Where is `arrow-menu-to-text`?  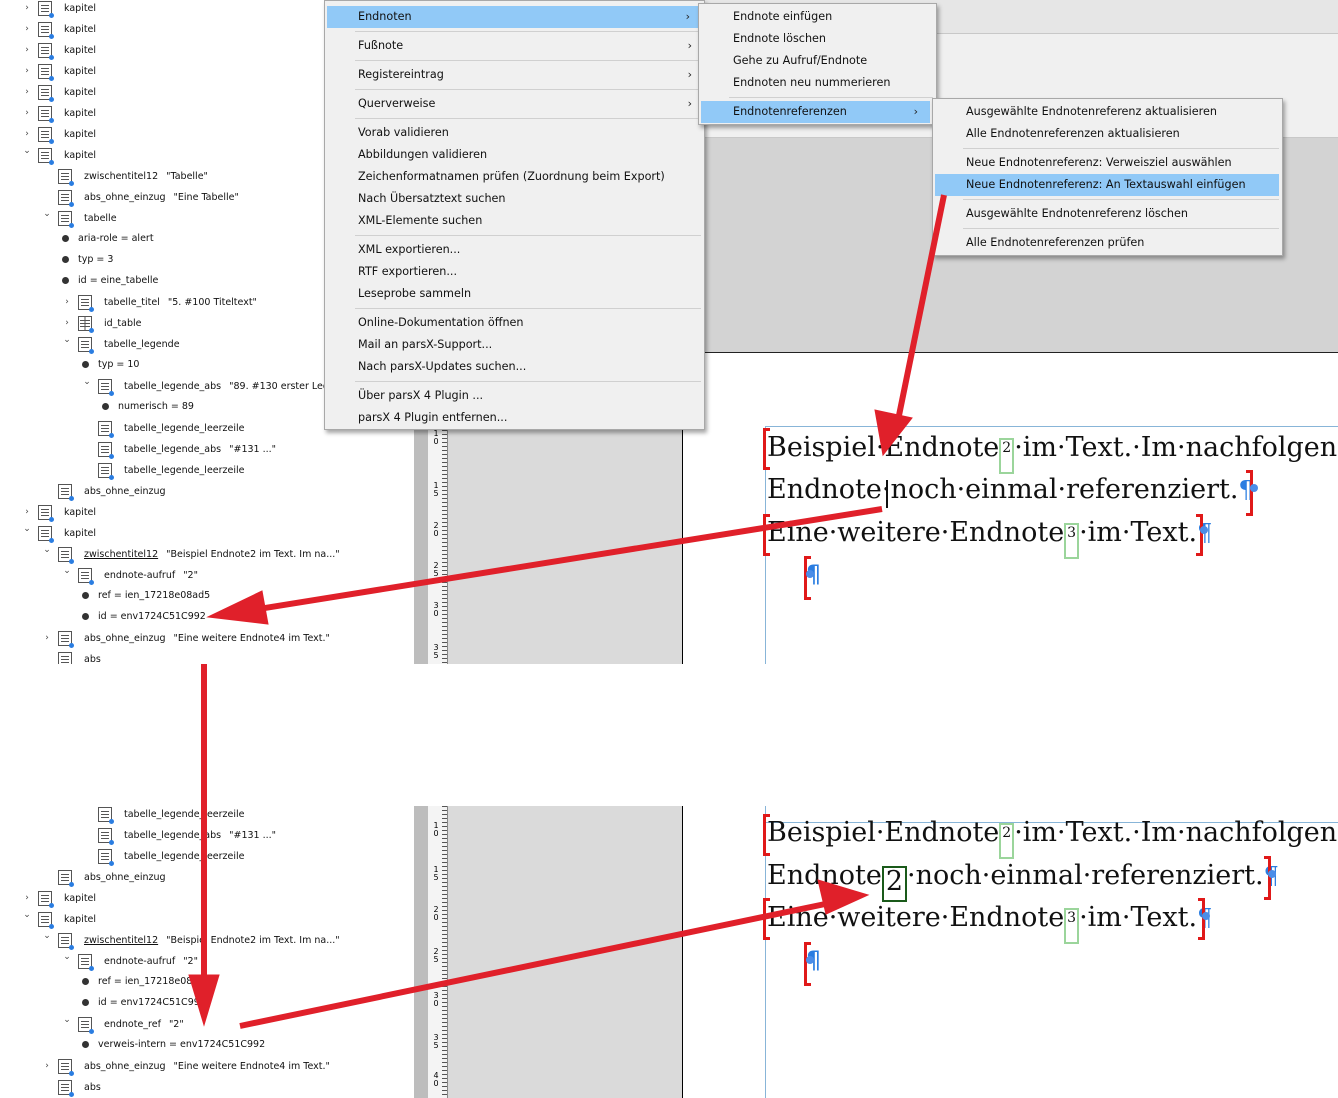 arrow-menu-to-text is located at coordinates (919, 315).